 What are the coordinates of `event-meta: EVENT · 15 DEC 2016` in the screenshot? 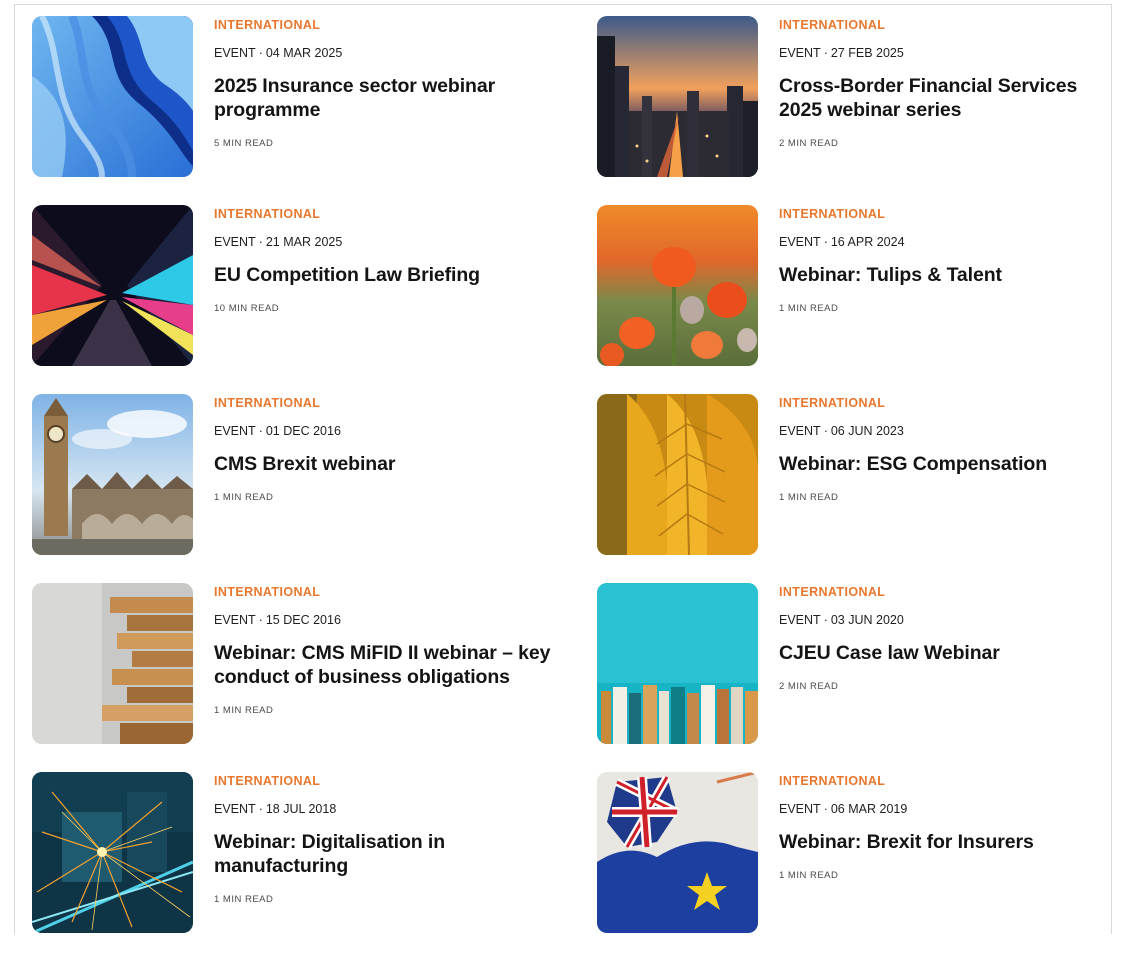 It's located at (399, 620).